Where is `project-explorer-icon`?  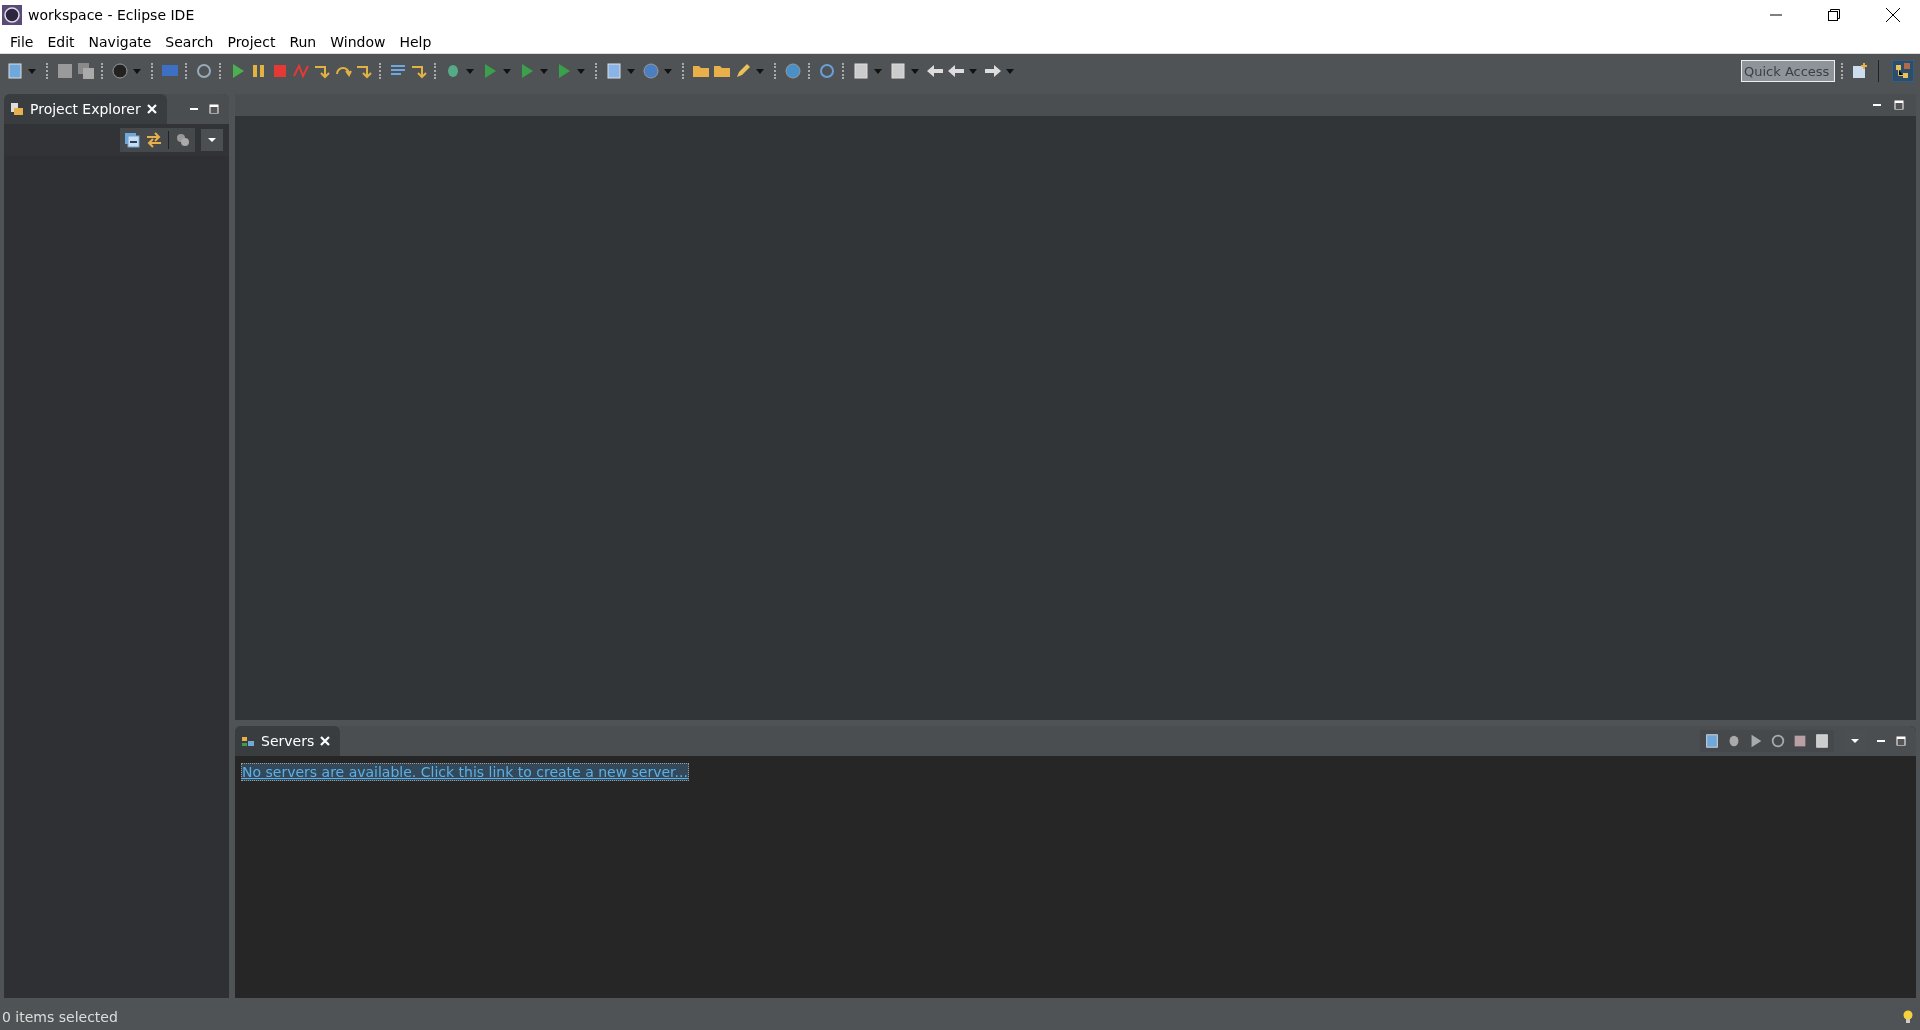
project-explorer-icon is located at coordinates (17, 109).